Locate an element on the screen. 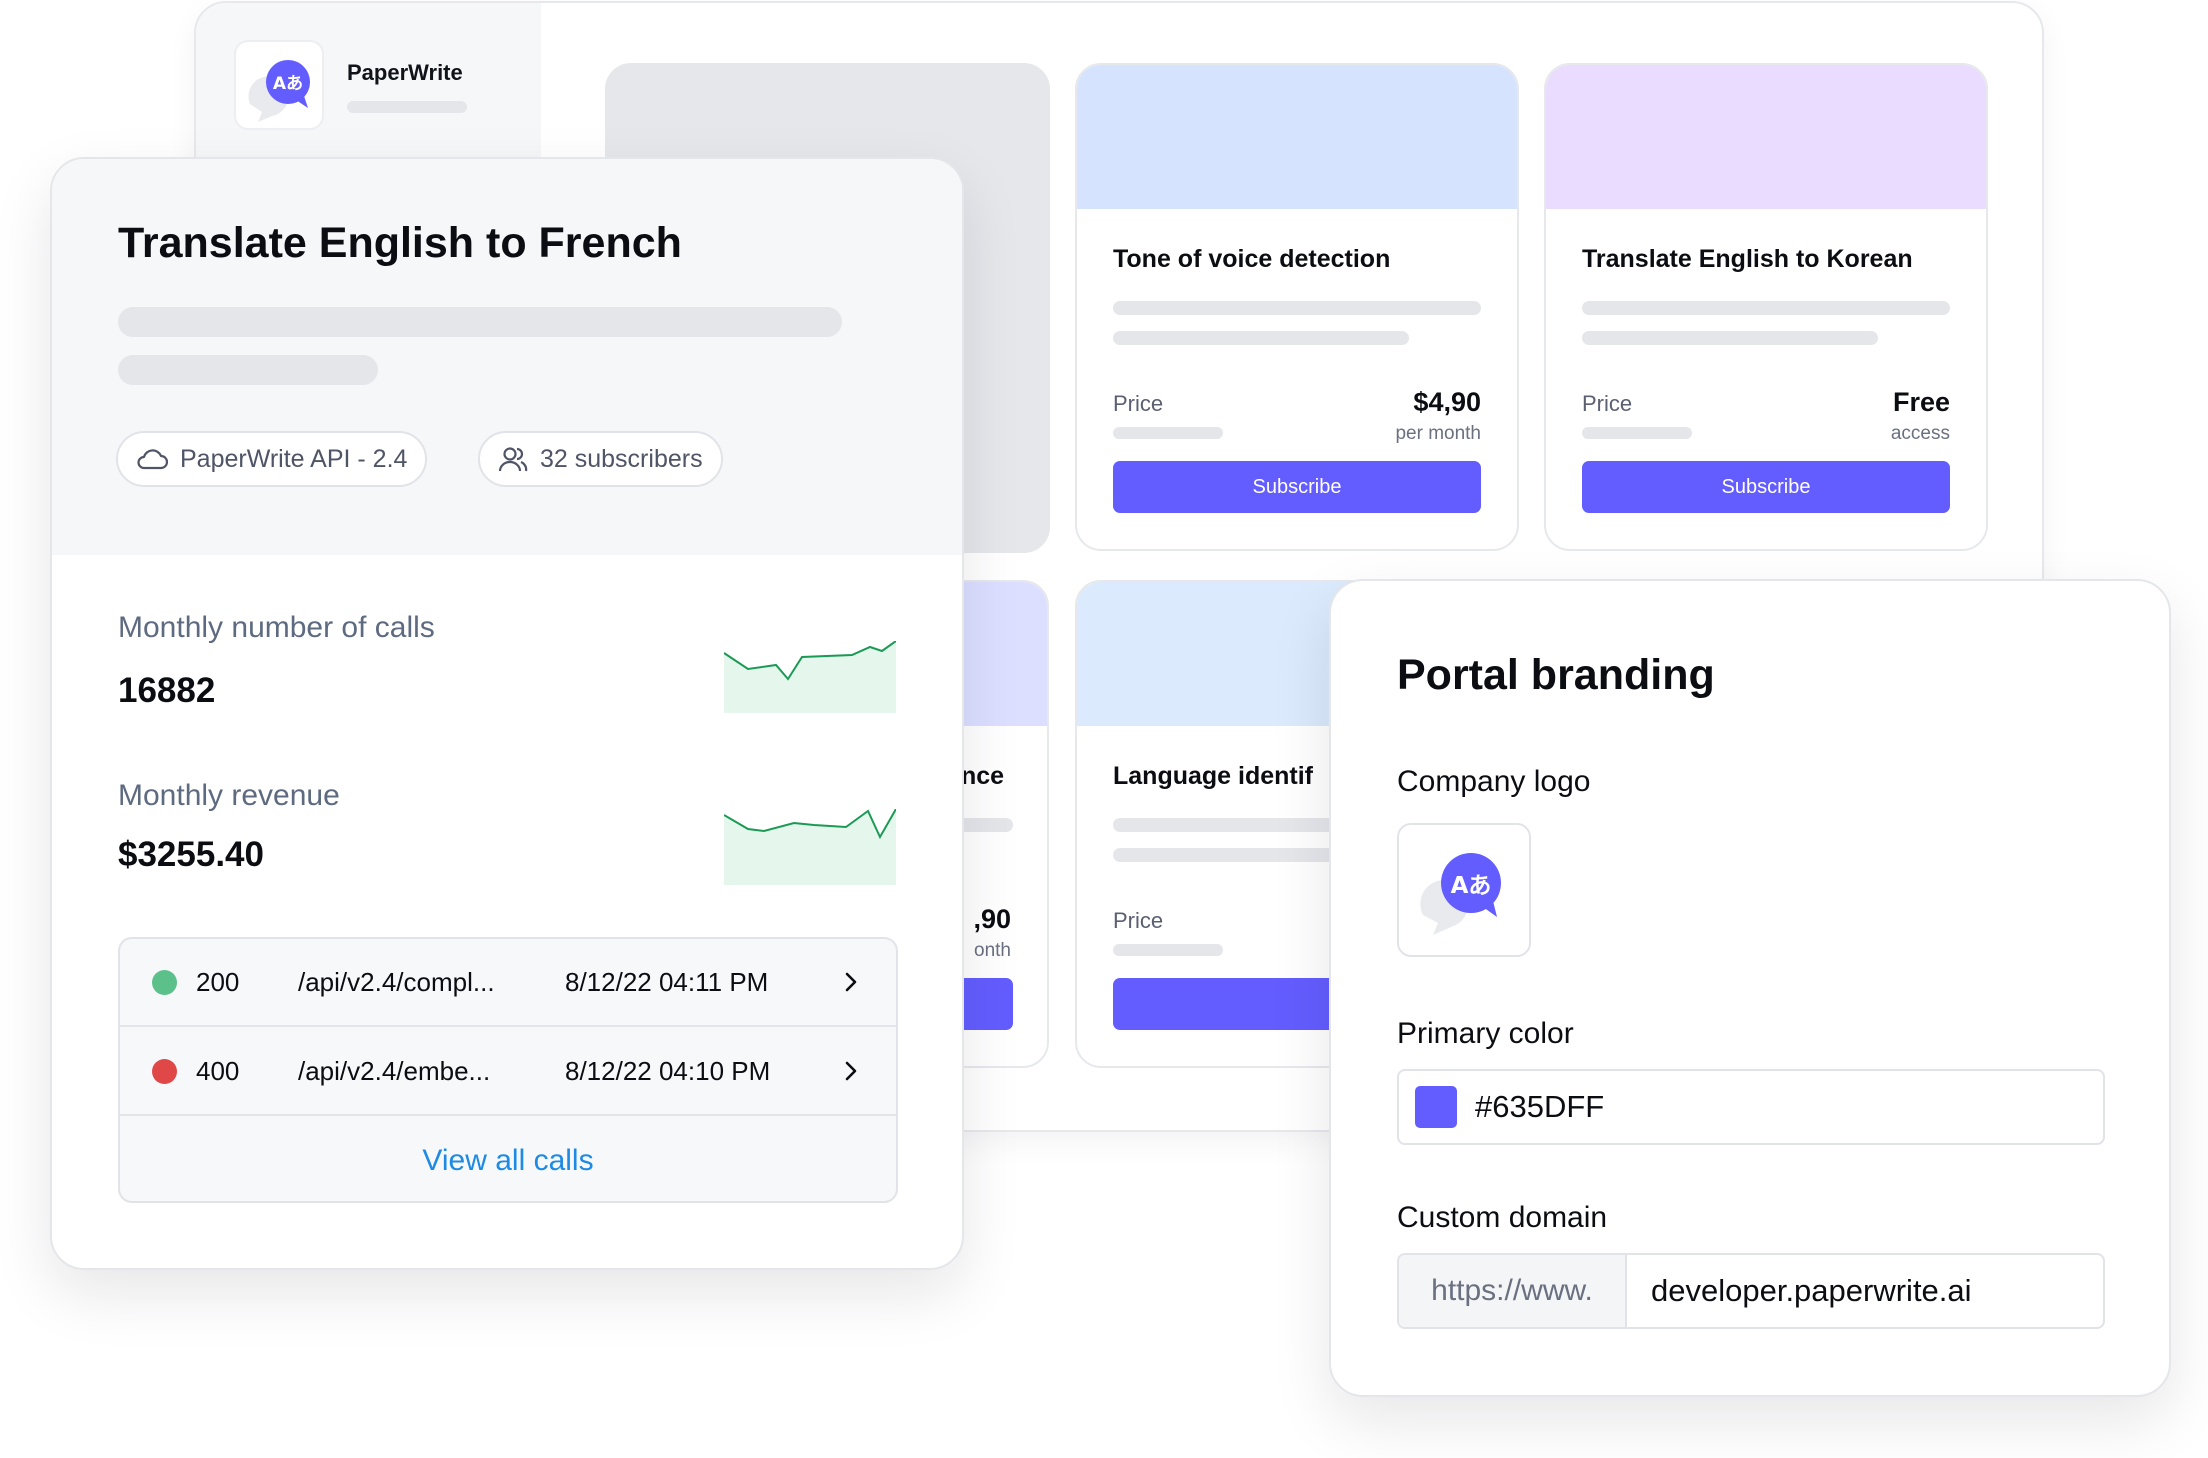  company-logo-upload: Aあ is located at coordinates (1464, 890).